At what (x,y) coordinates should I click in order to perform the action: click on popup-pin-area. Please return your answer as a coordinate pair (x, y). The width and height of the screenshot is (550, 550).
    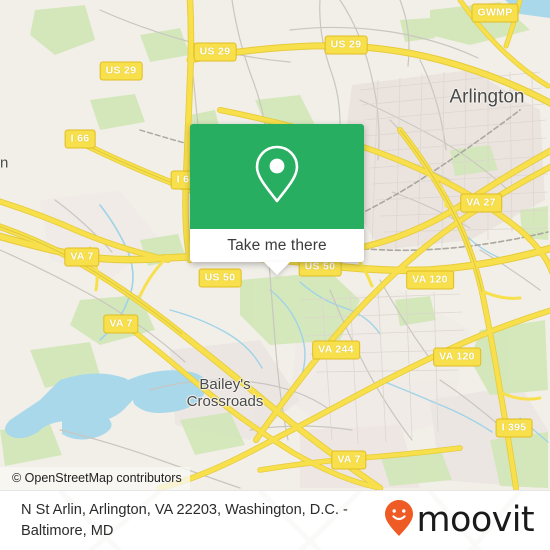
    Looking at the image, I should click on (277, 176).